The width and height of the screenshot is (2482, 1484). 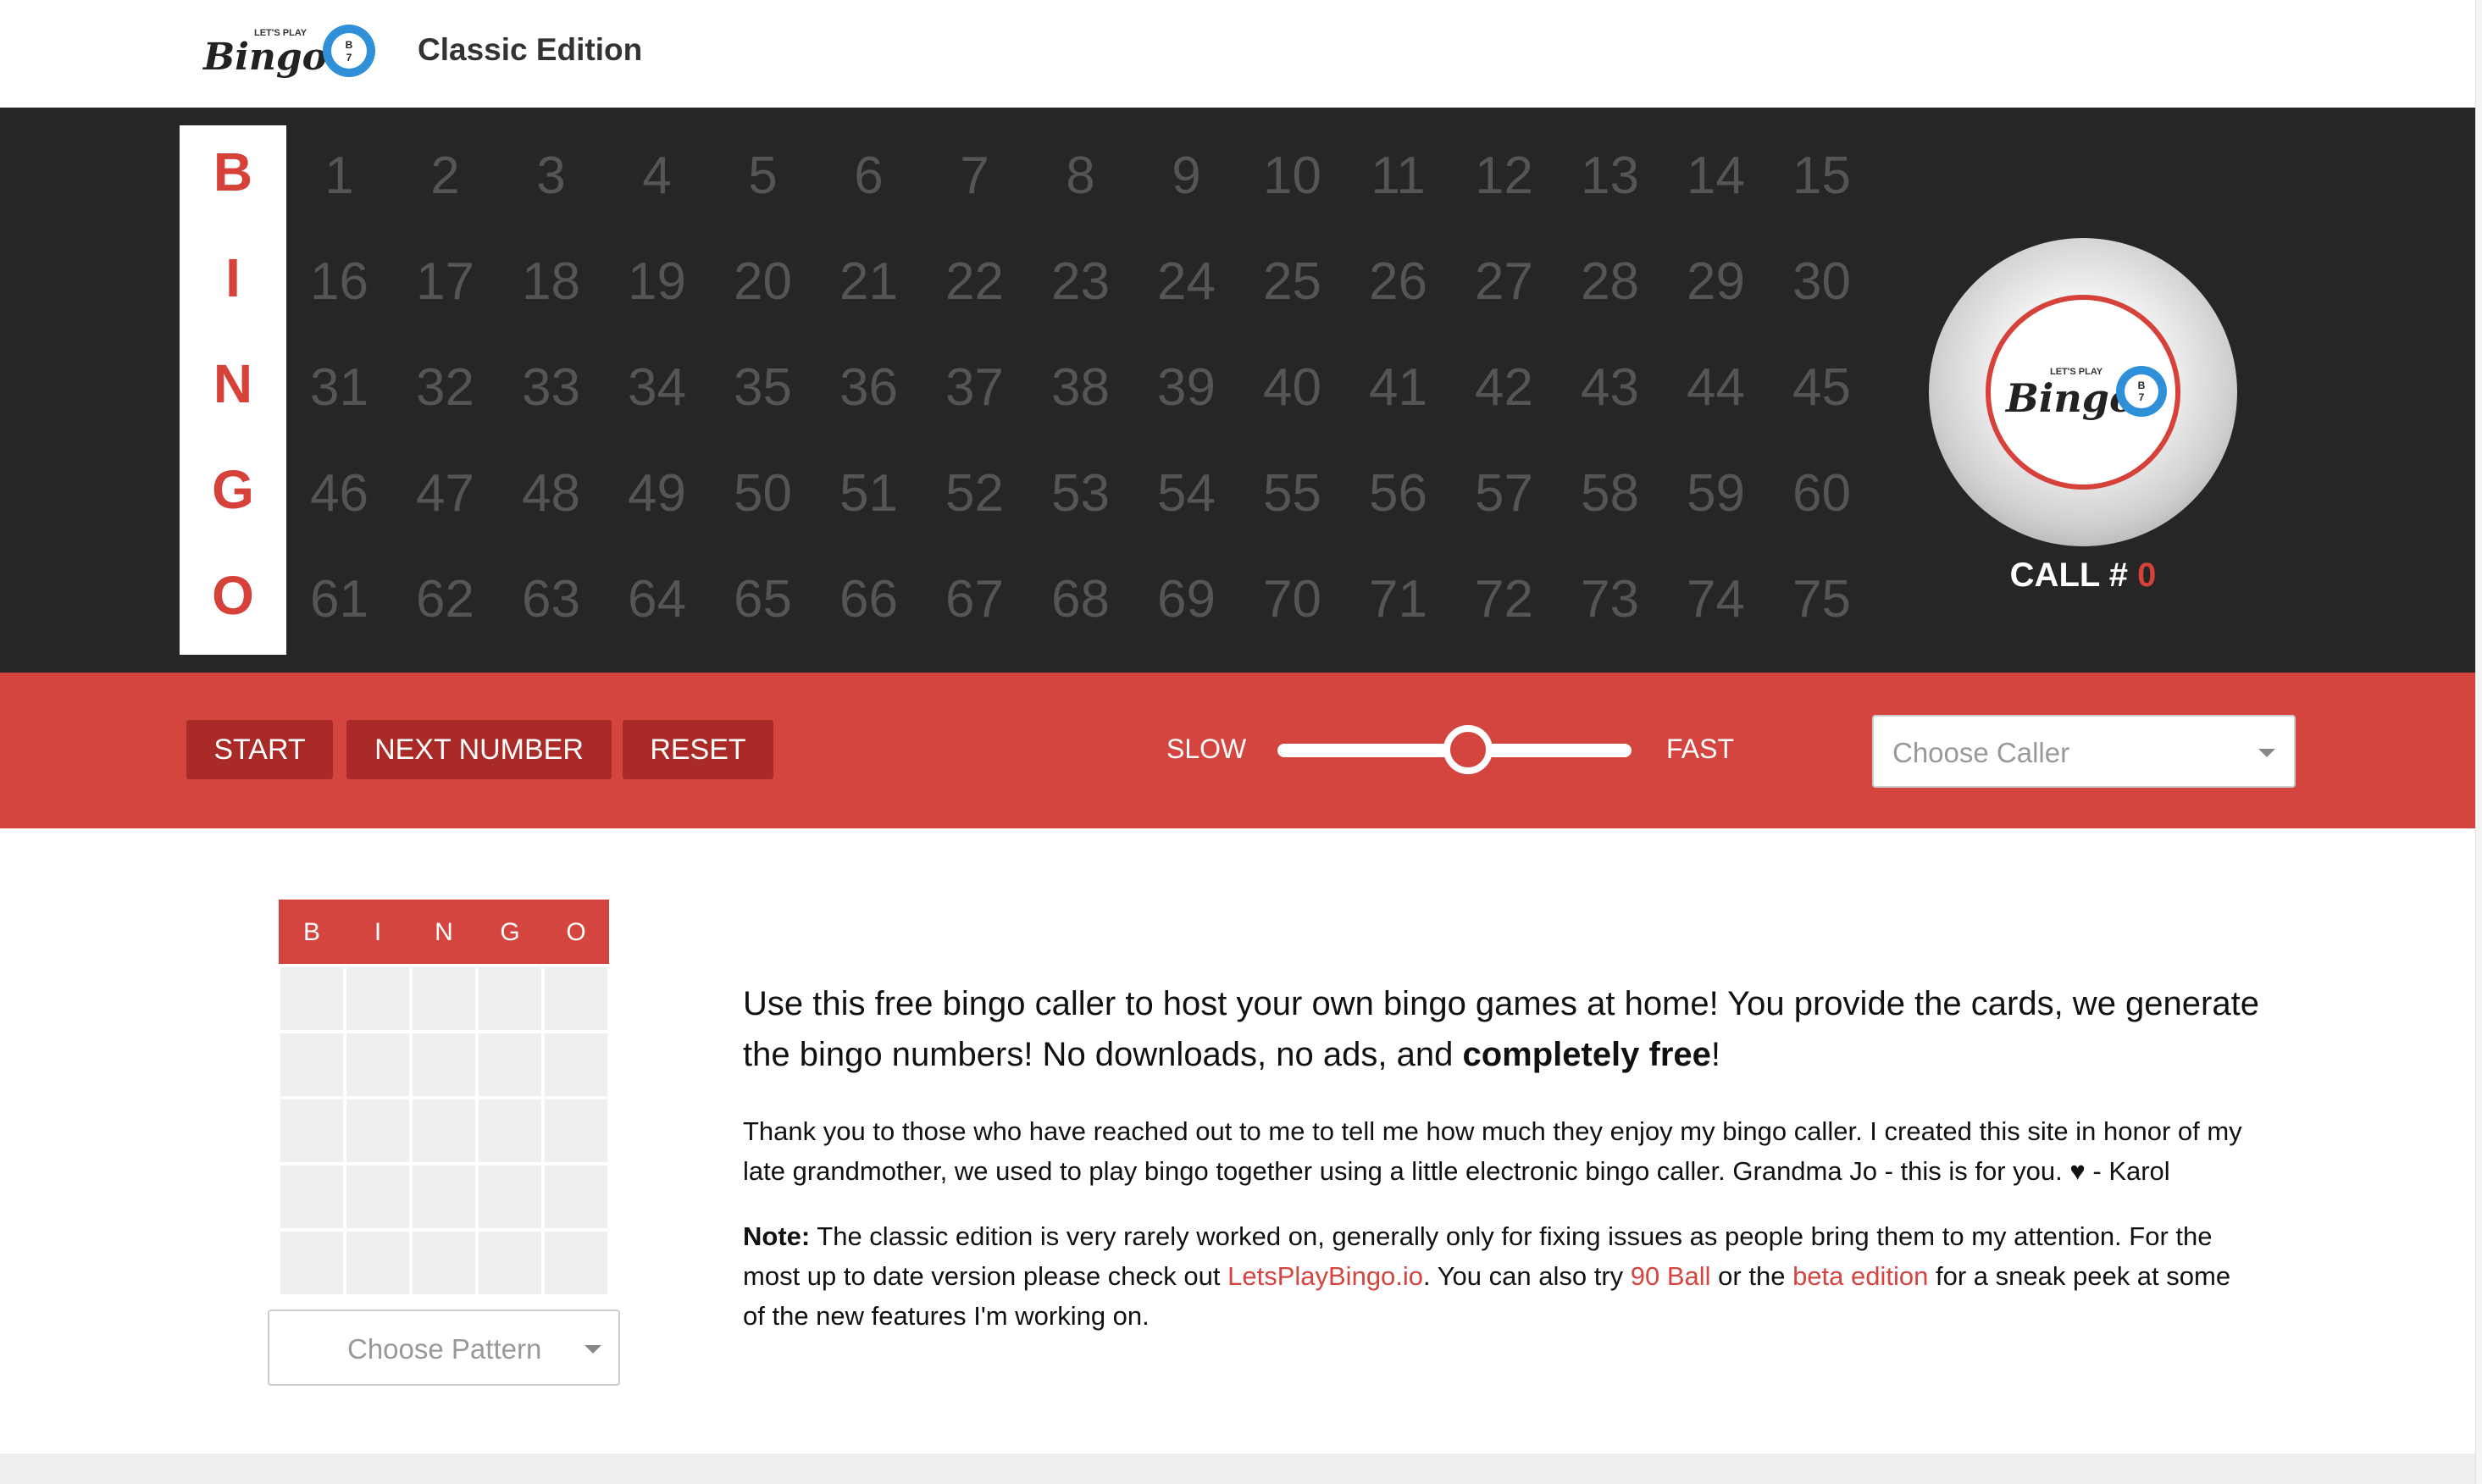 I want to click on choose-caller-placeholder: Choose Caller, so click(x=1981, y=752).